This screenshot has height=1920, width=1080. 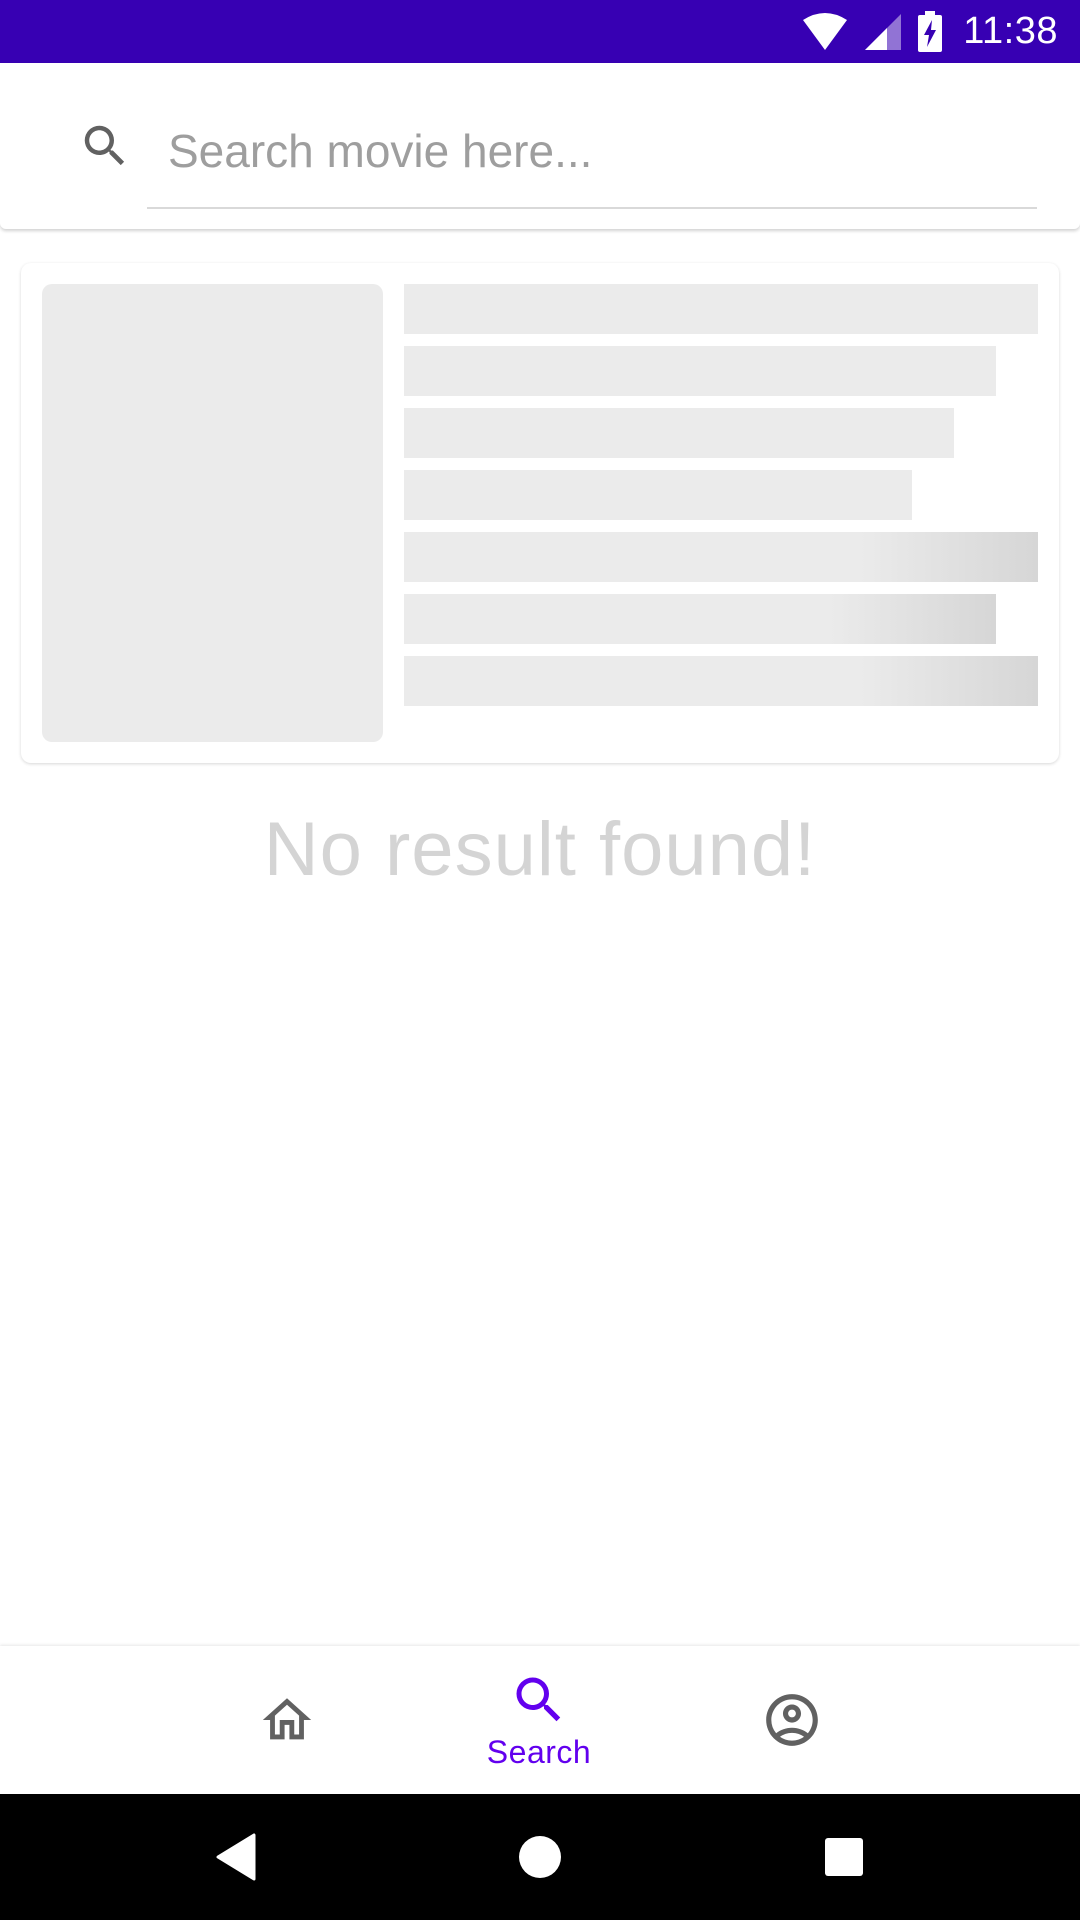 I want to click on status-time: 11:38, so click(x=1010, y=31).